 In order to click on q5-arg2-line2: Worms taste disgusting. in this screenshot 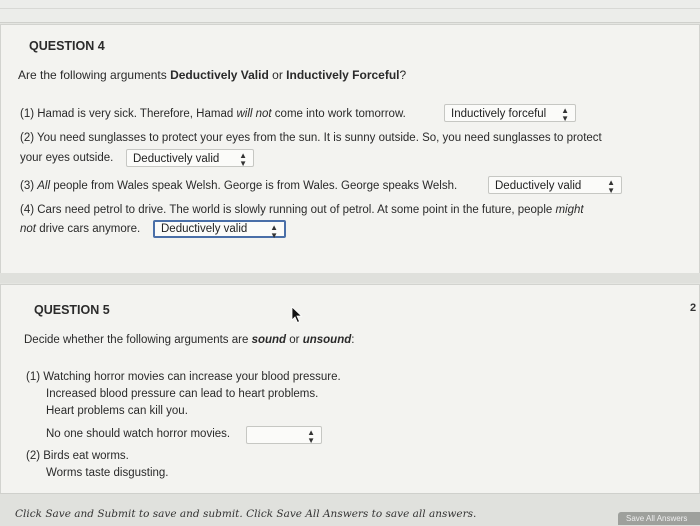, I will do `click(107, 473)`.